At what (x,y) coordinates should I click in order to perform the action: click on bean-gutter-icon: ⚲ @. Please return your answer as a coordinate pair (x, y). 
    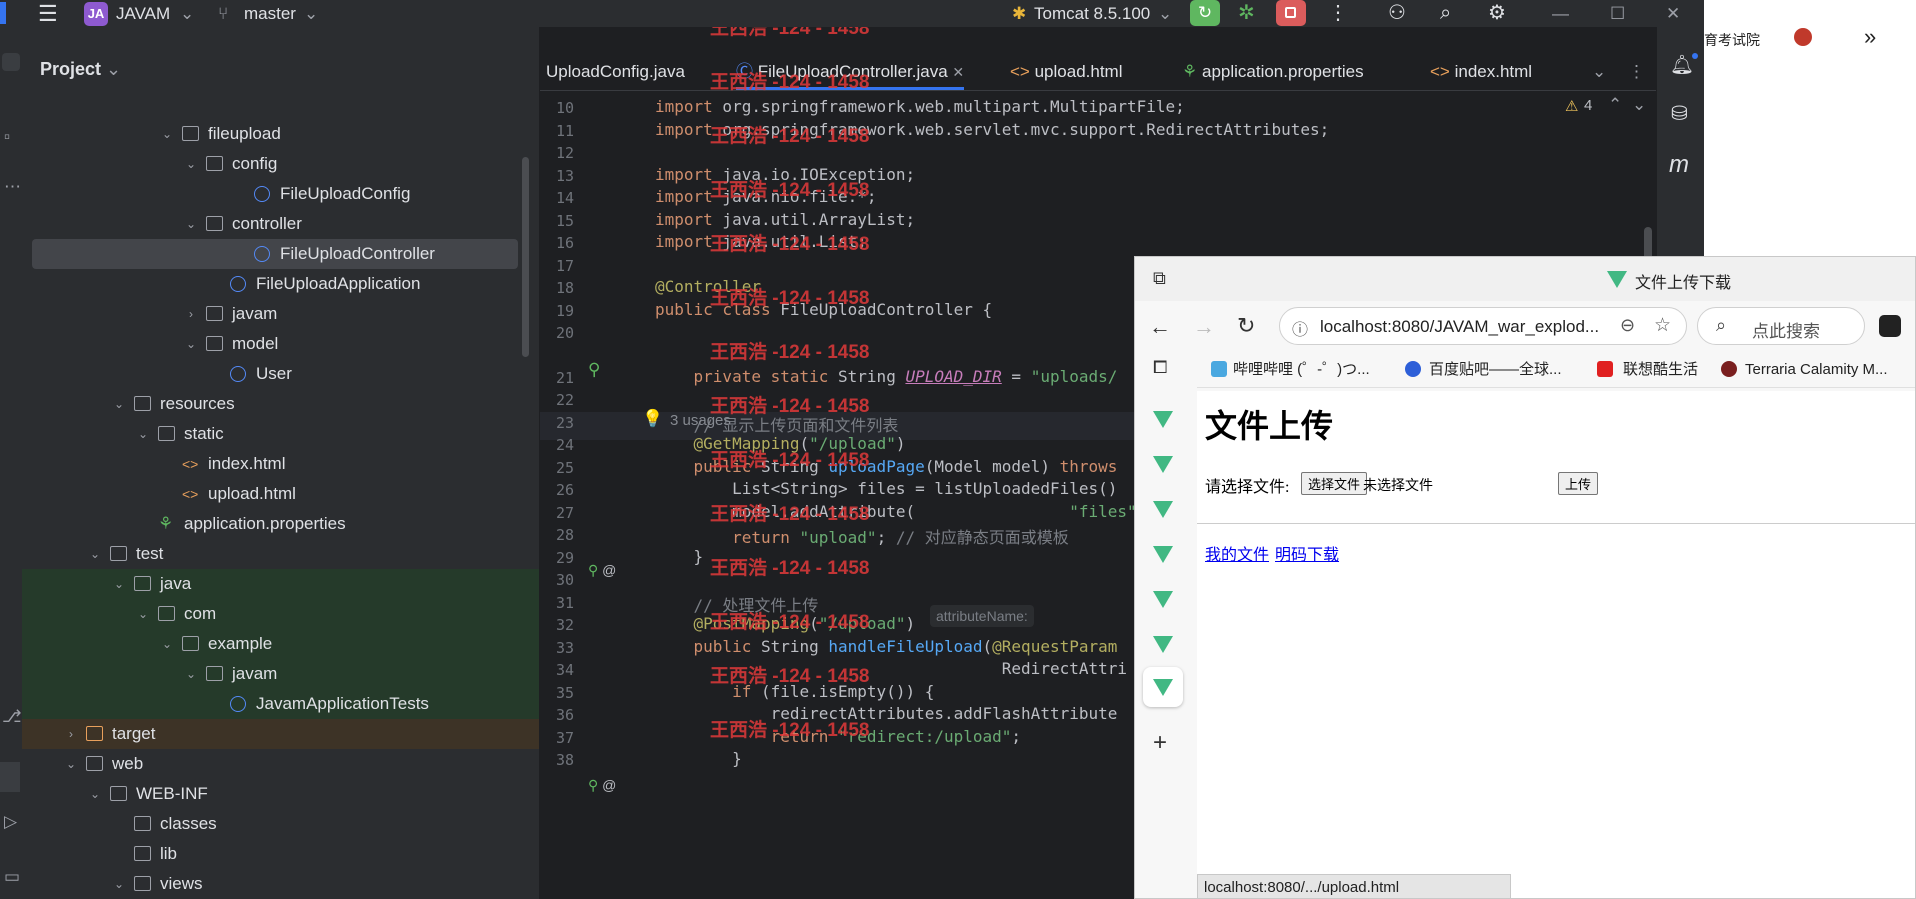
    Looking at the image, I should click on (602, 570).